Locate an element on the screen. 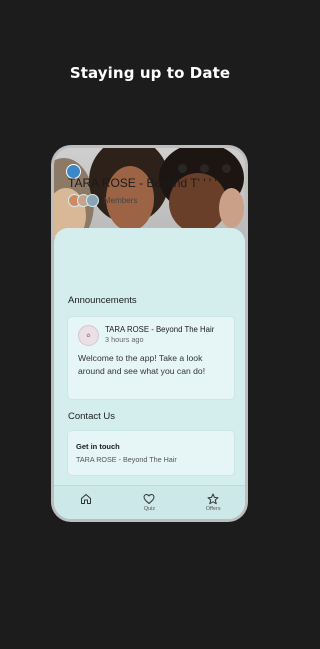 Image resolution: width=320 pixels, height=649 pixels. contact-heading: Contact Us is located at coordinates (91, 416).